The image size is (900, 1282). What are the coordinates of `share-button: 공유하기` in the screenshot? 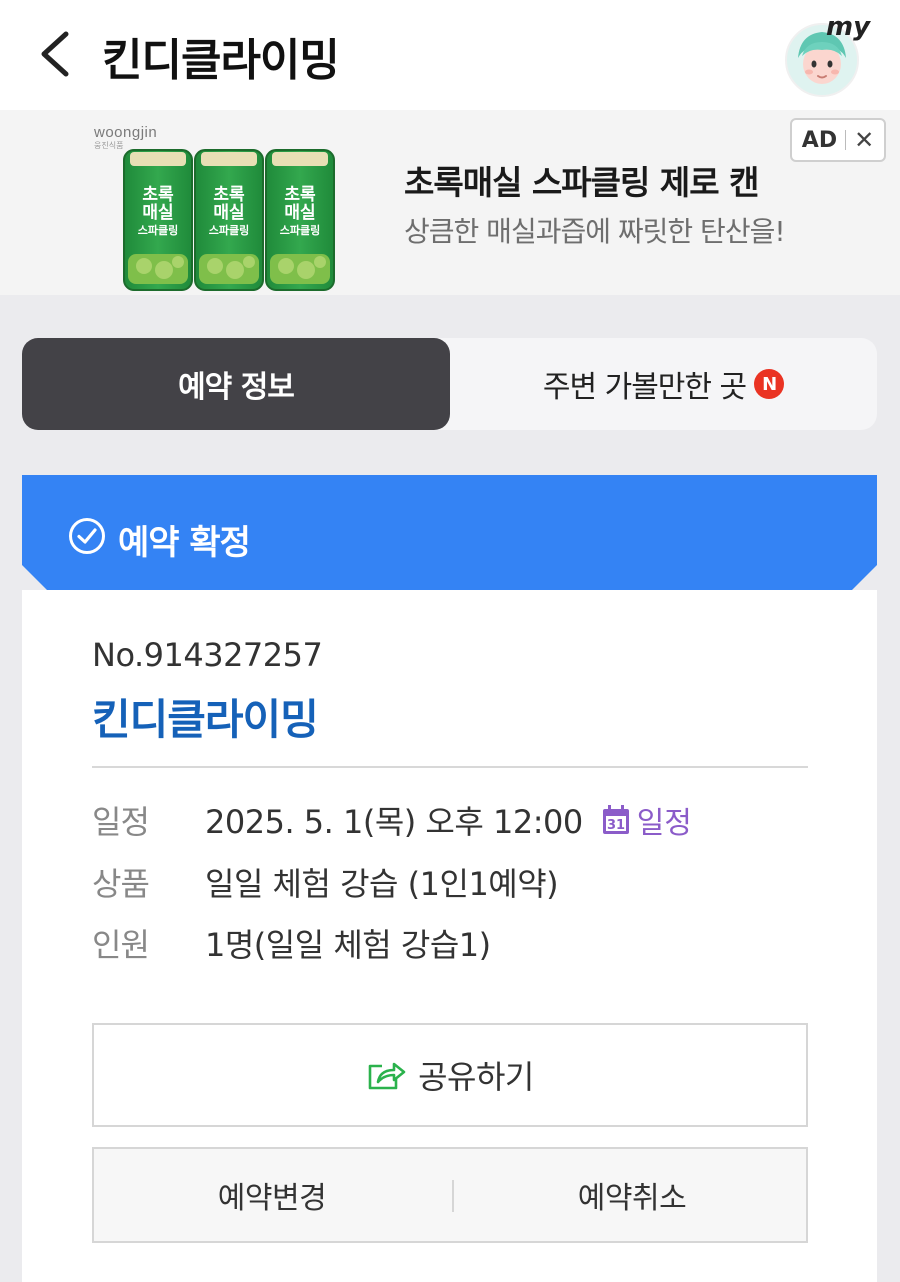 It's located at (450, 1075).